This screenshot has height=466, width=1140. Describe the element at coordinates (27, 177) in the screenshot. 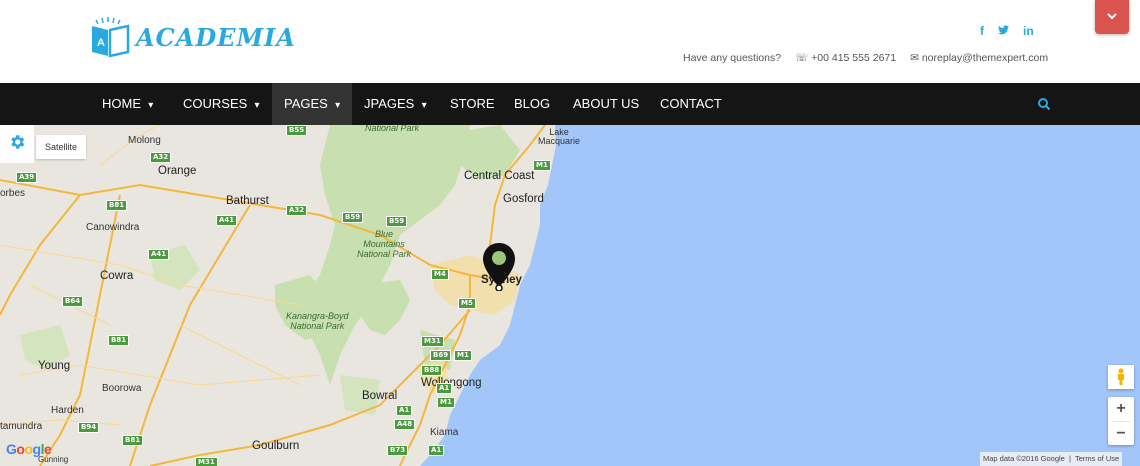

I see `road-shield: A39` at that location.